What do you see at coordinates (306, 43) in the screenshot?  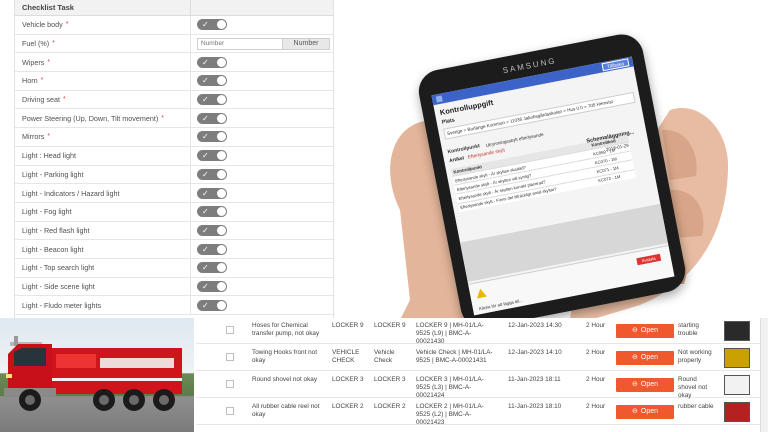 I see `number-unit-button: Number` at bounding box center [306, 43].